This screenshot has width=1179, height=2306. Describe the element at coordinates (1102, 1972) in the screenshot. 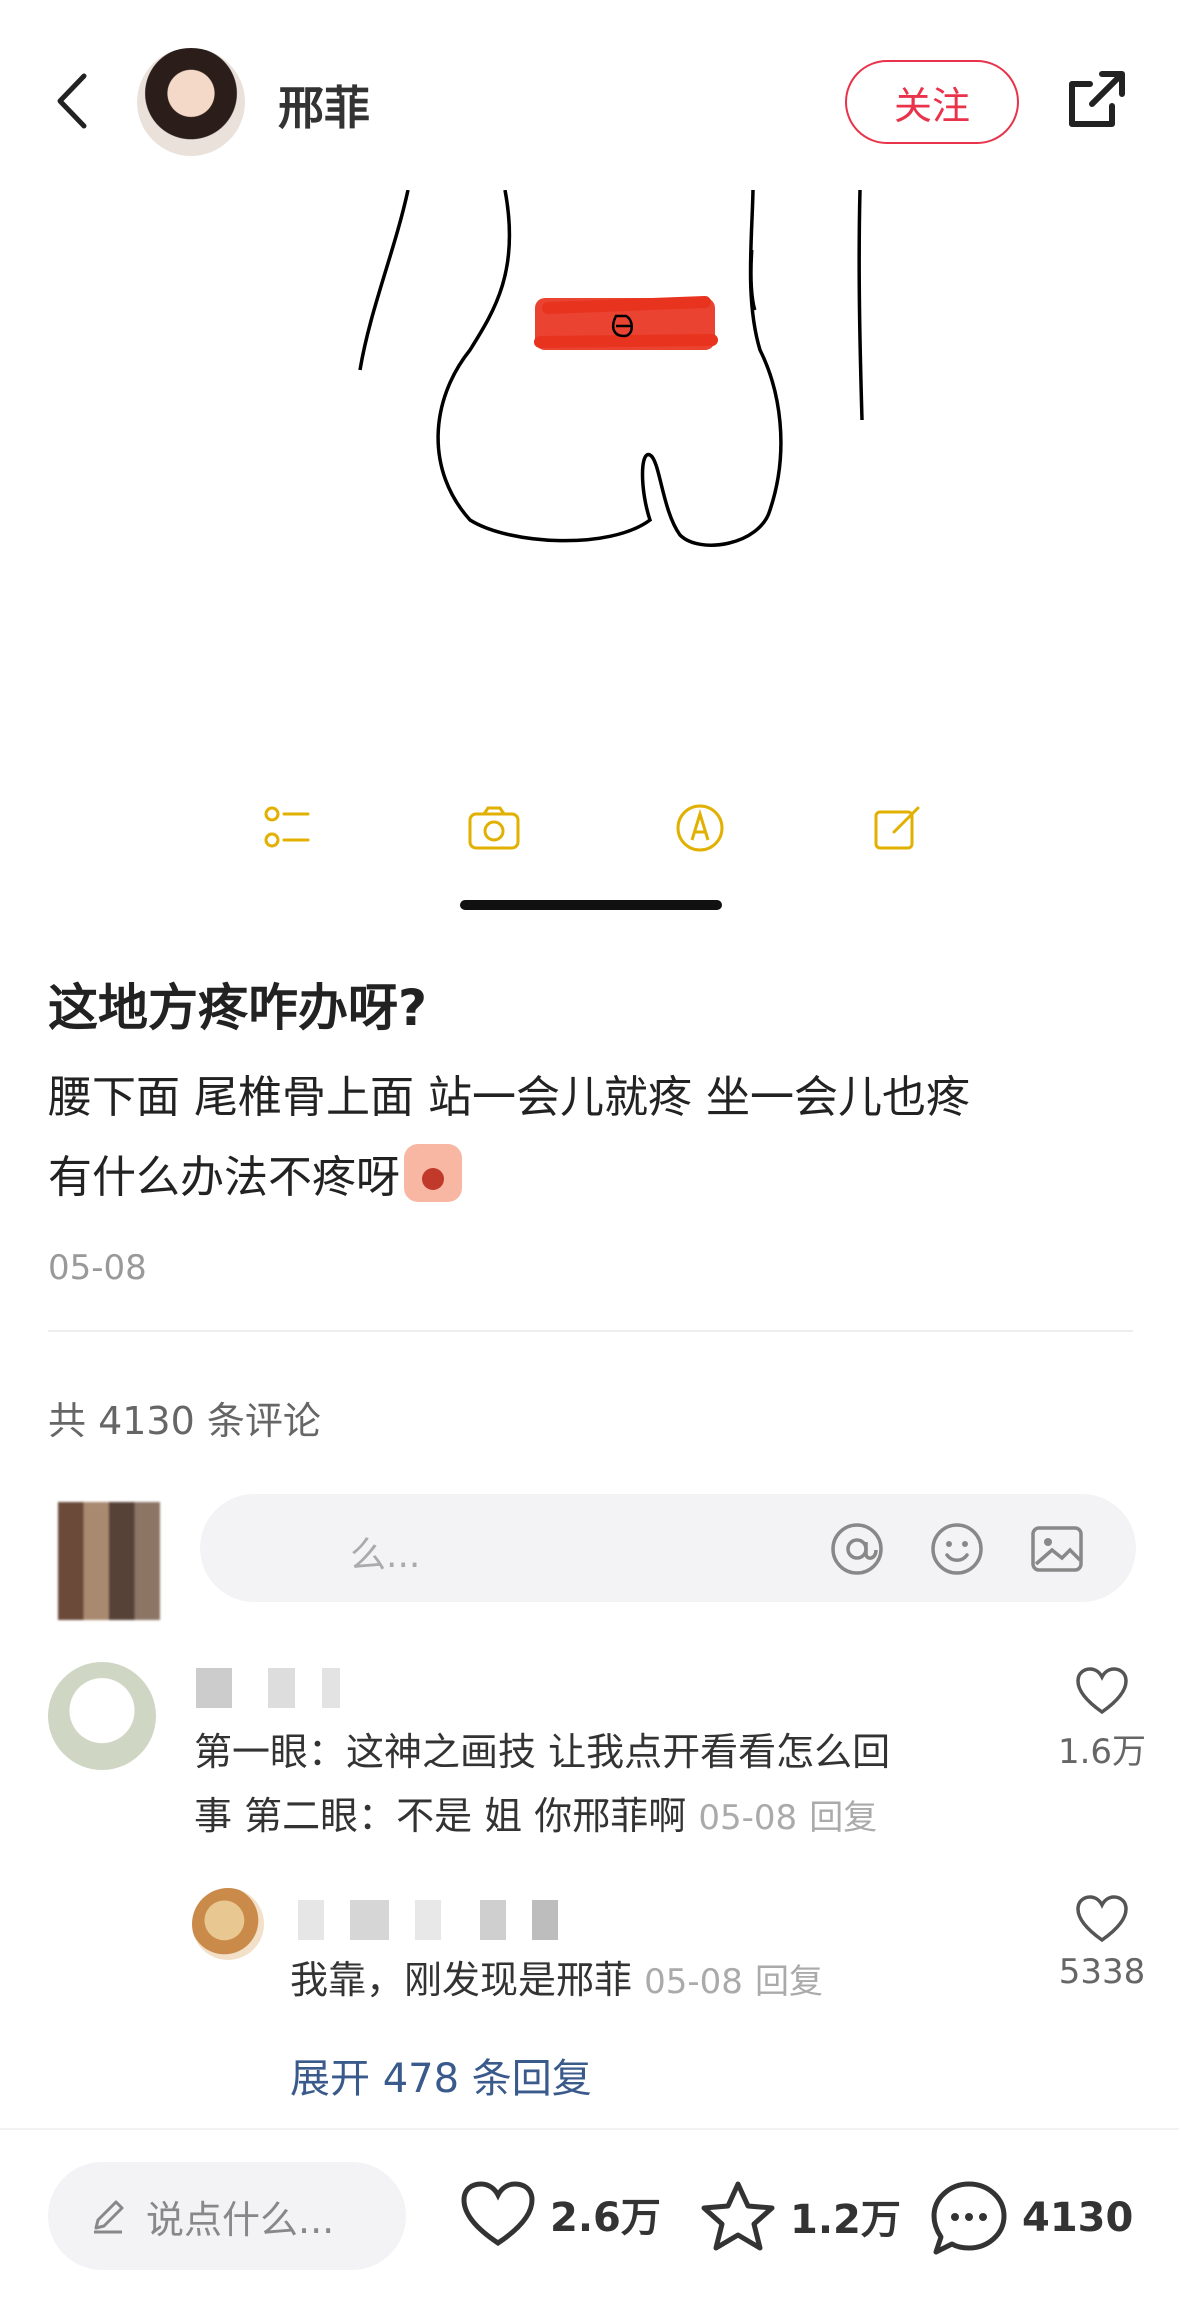

I see `reply-like-count: 5338` at that location.